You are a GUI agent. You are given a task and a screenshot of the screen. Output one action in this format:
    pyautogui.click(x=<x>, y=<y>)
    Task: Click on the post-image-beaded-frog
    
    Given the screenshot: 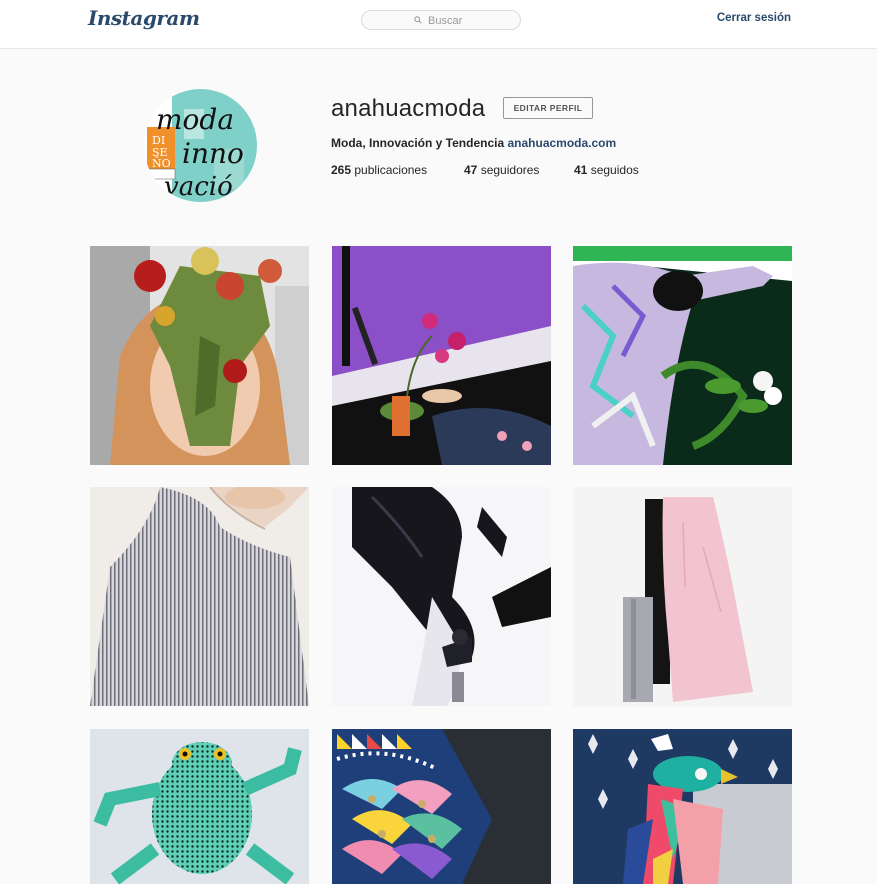 What is the action you would take?
    pyautogui.click(x=199, y=806)
    